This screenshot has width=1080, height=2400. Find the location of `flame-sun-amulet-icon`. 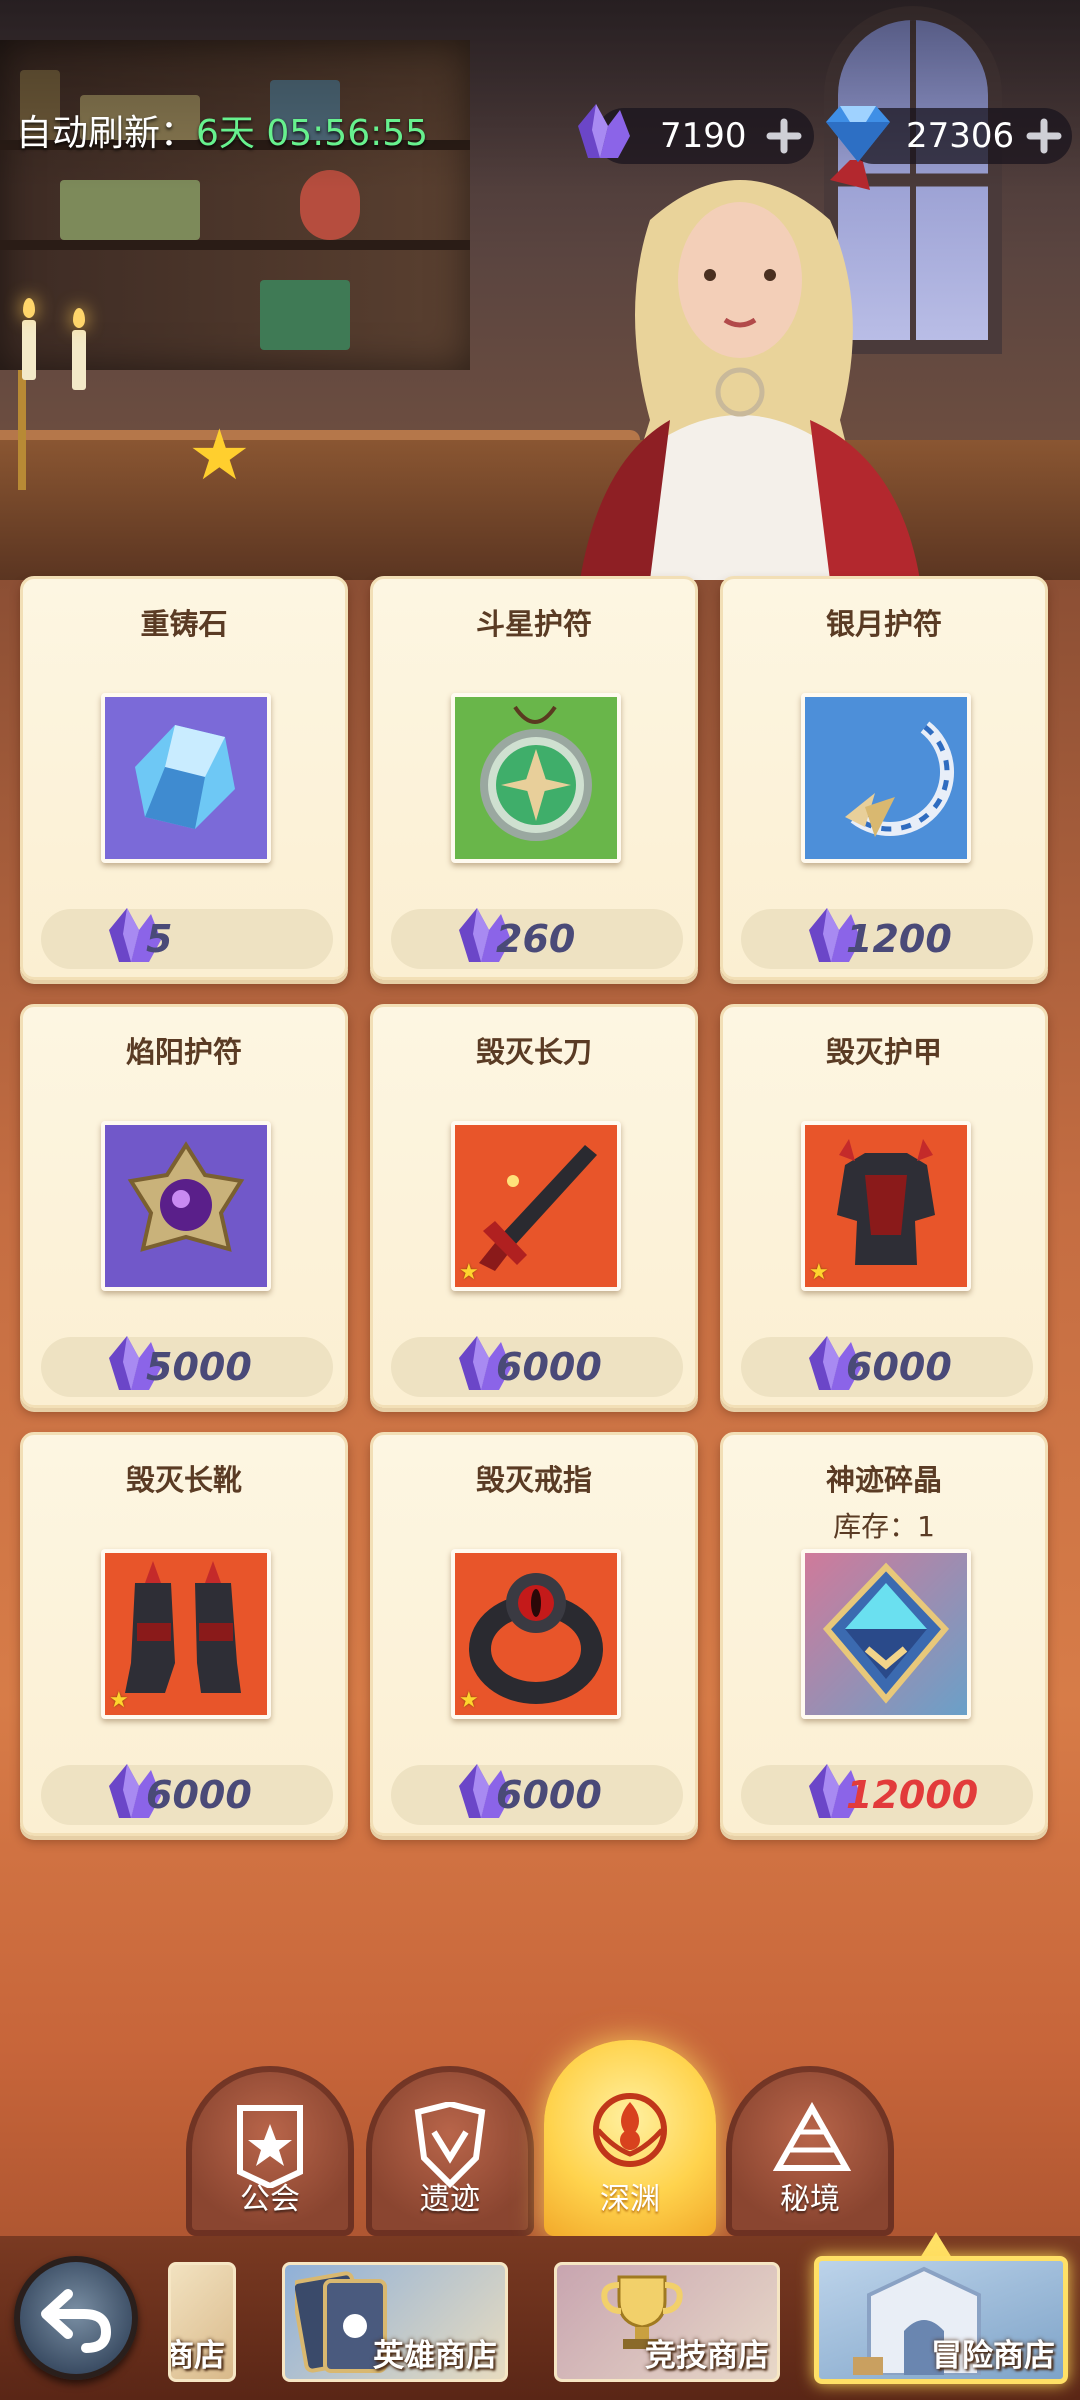

flame-sun-amulet-icon is located at coordinates (186, 1206).